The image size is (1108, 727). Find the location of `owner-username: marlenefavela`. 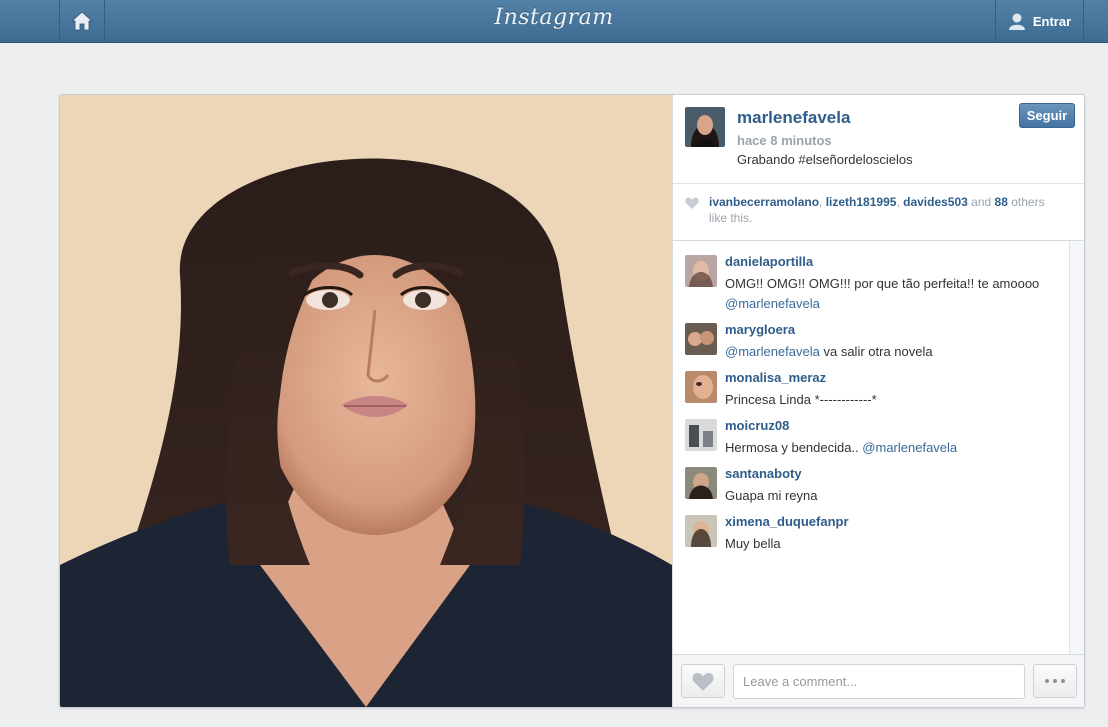

owner-username: marlenefavela is located at coordinates (793, 118).